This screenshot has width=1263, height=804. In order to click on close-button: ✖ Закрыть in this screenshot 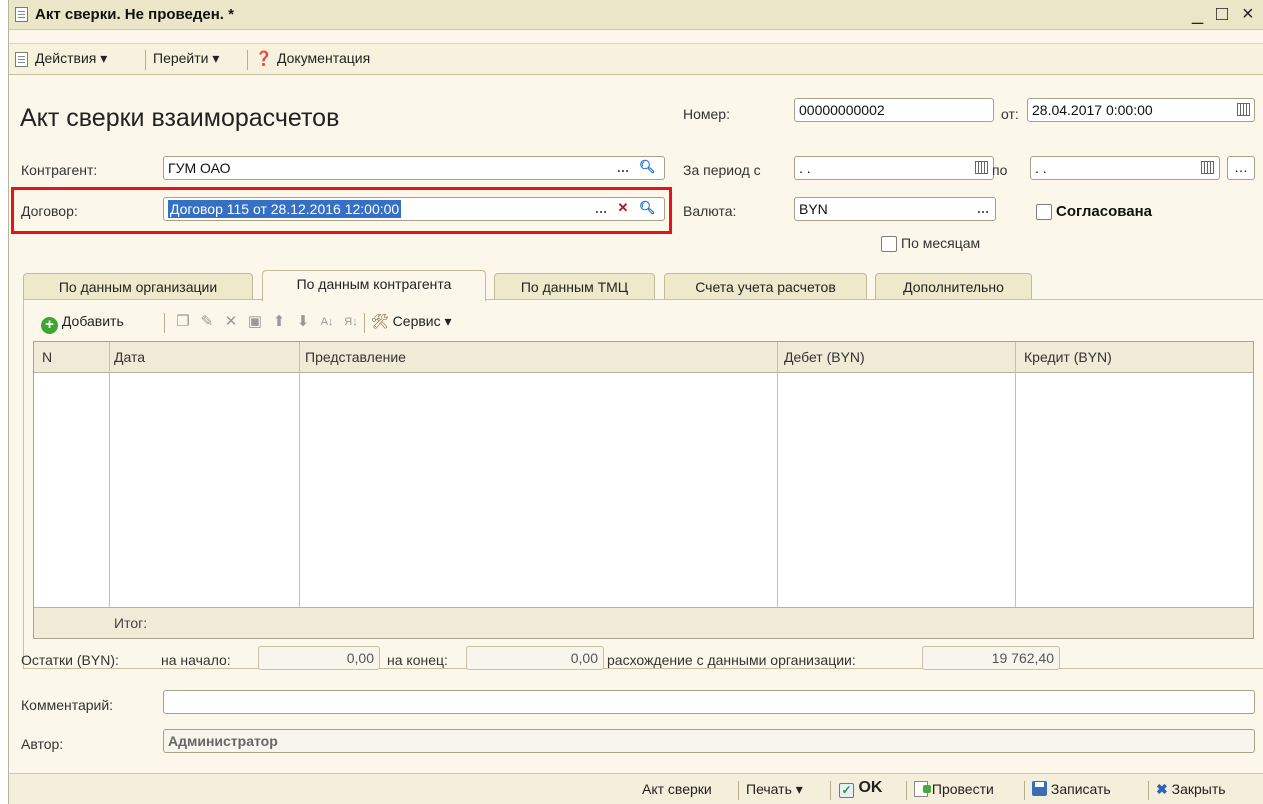, I will do `click(1191, 789)`.